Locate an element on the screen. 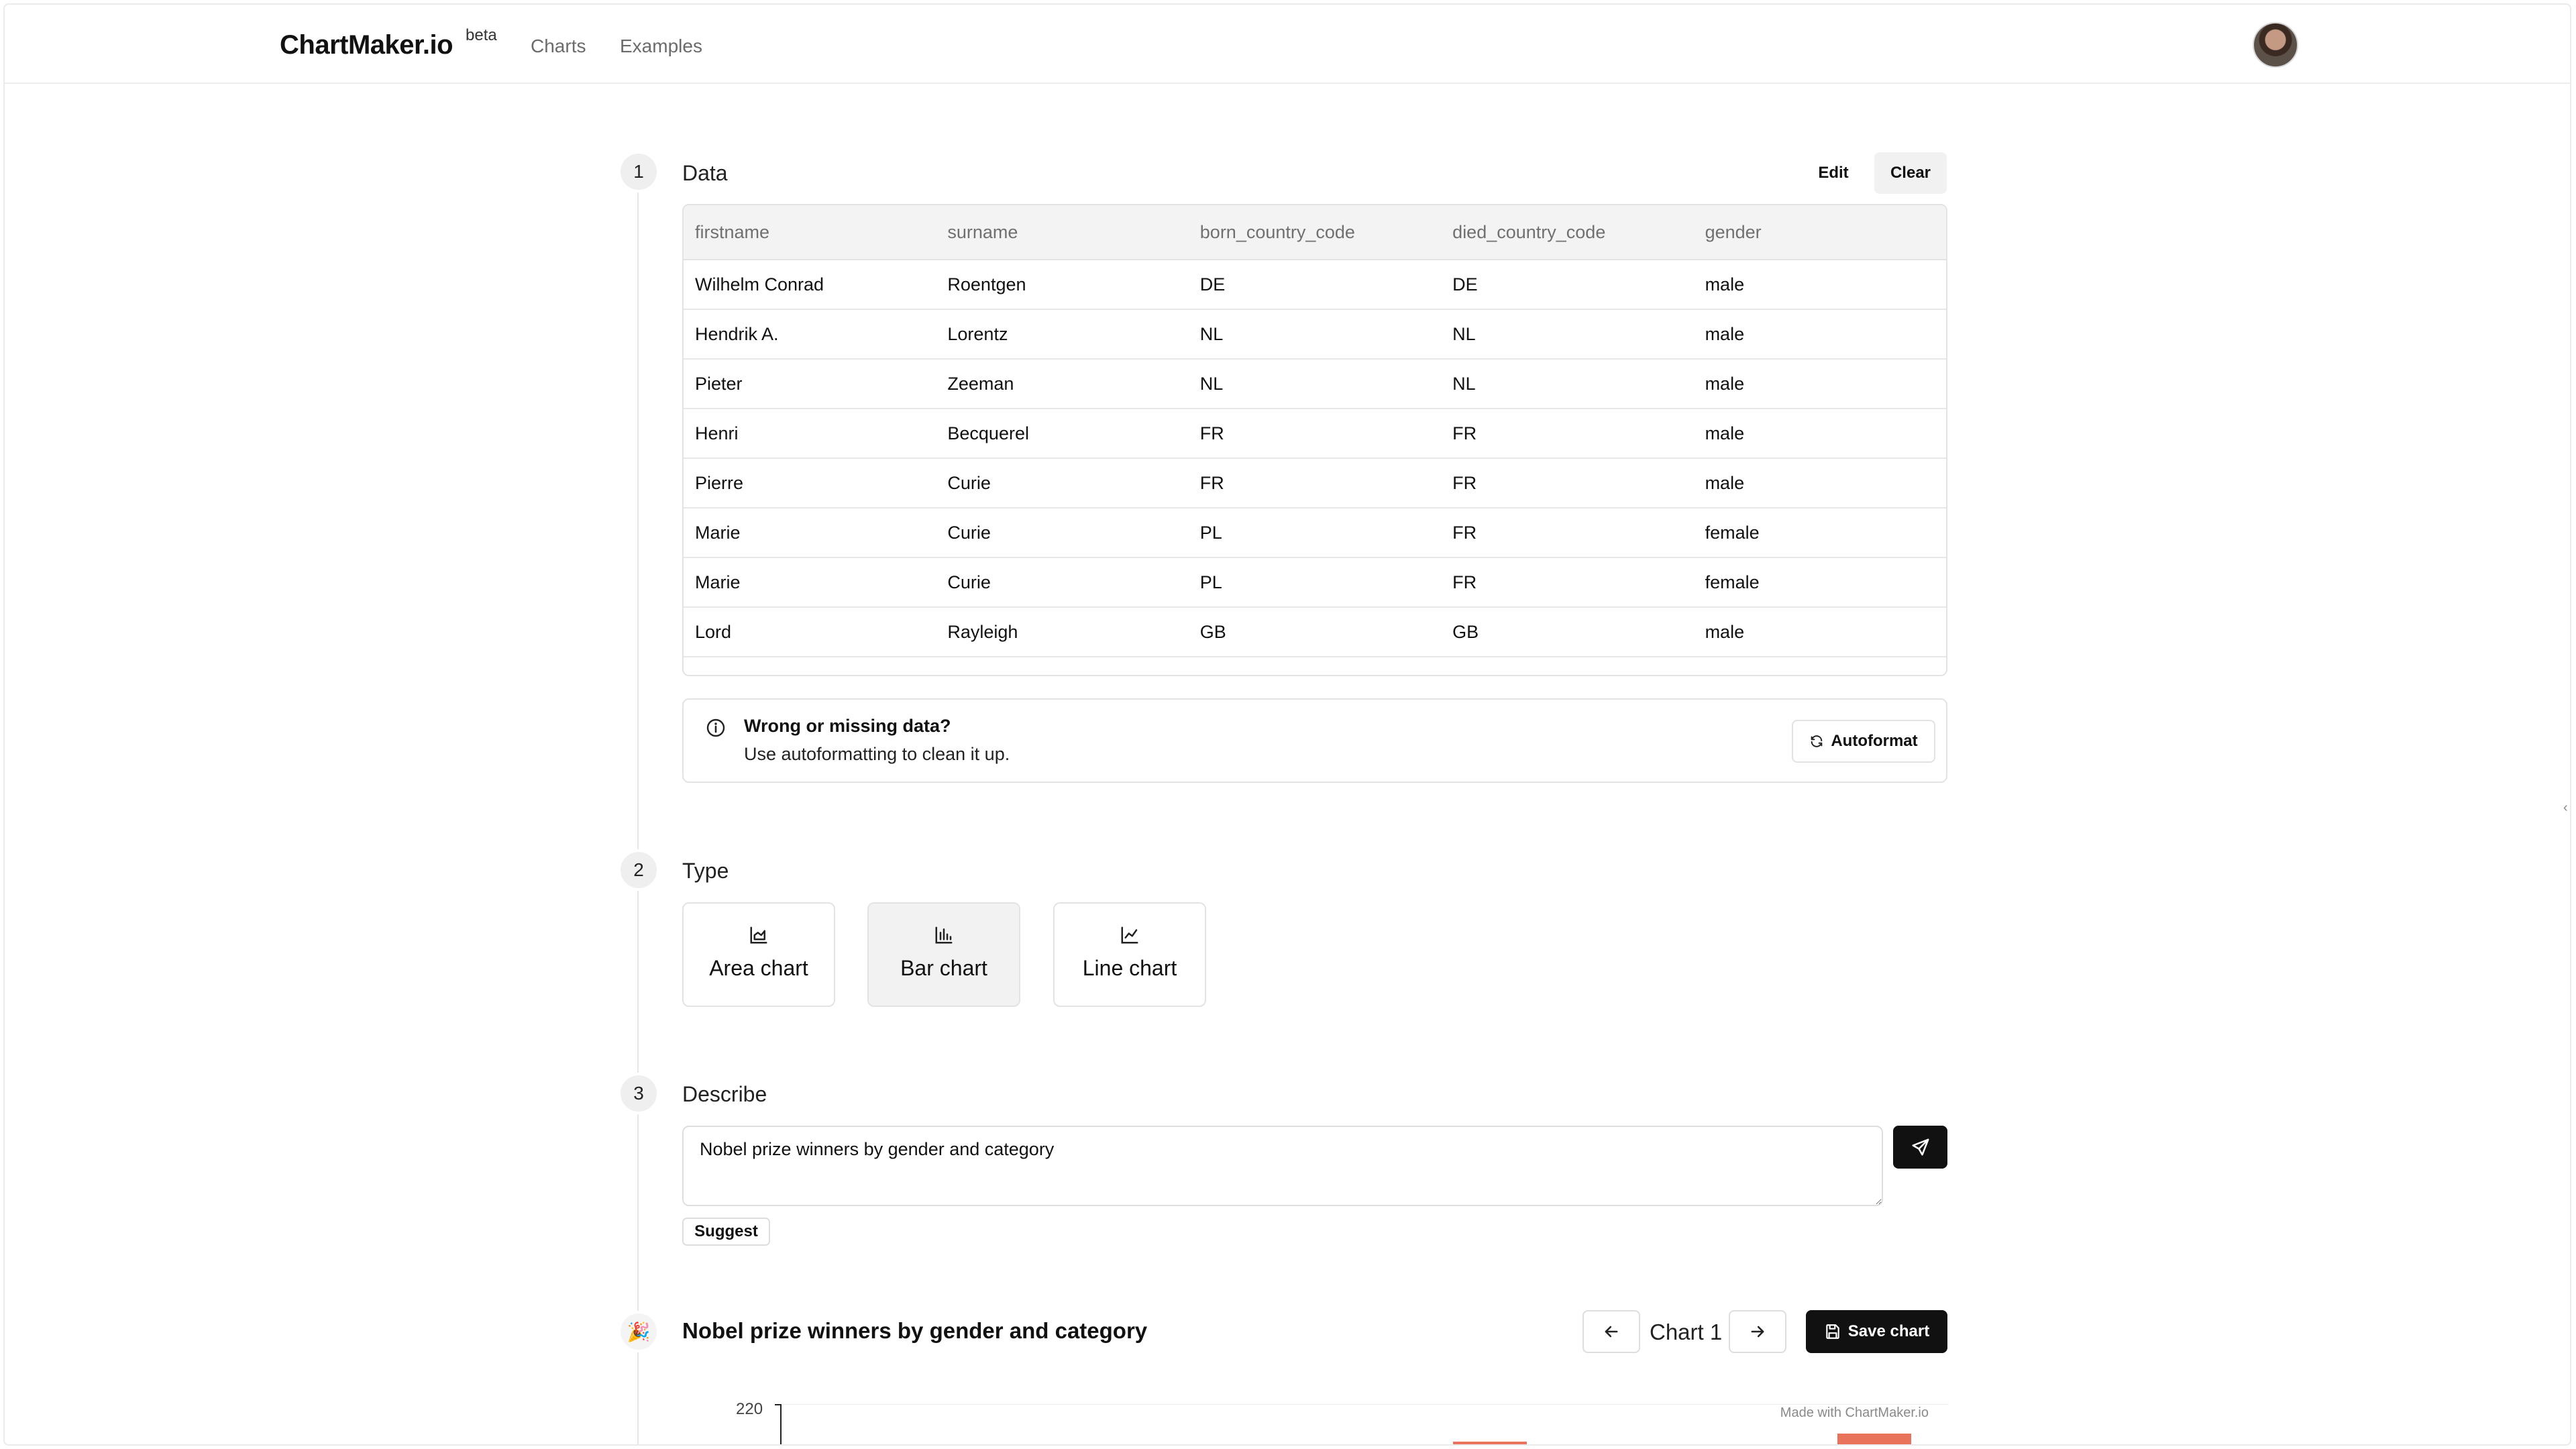 The width and height of the screenshot is (2576, 1449). table-row: Wilhelm Conrad Roentgen DE DE male is located at coordinates (1315, 285).